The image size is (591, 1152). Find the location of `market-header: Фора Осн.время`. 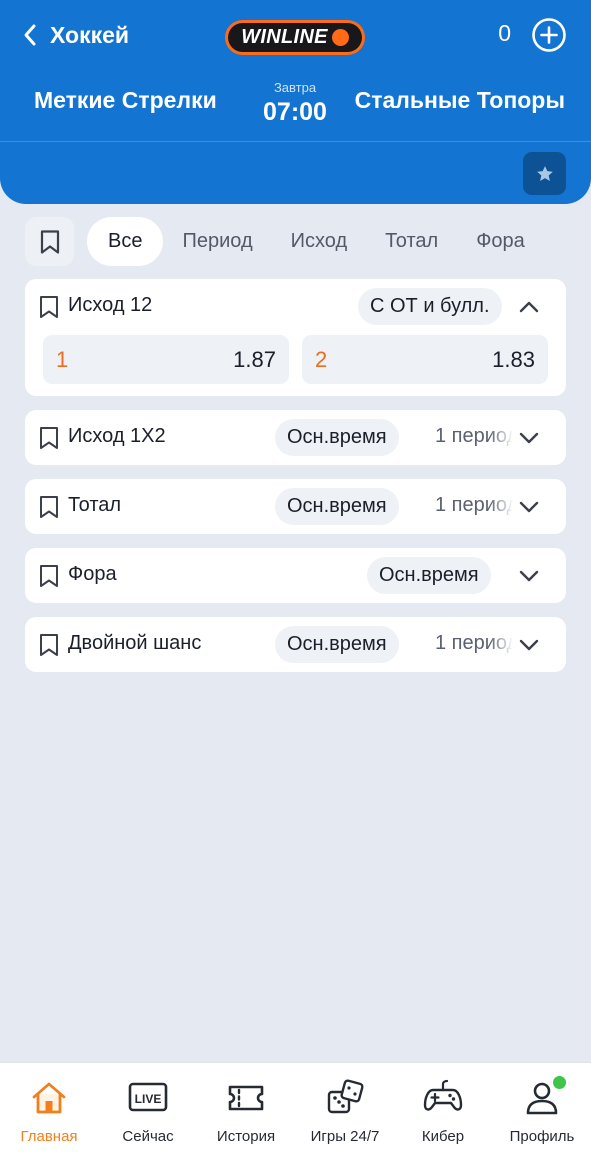

market-header: Фора Осн.время is located at coordinates (295, 575).